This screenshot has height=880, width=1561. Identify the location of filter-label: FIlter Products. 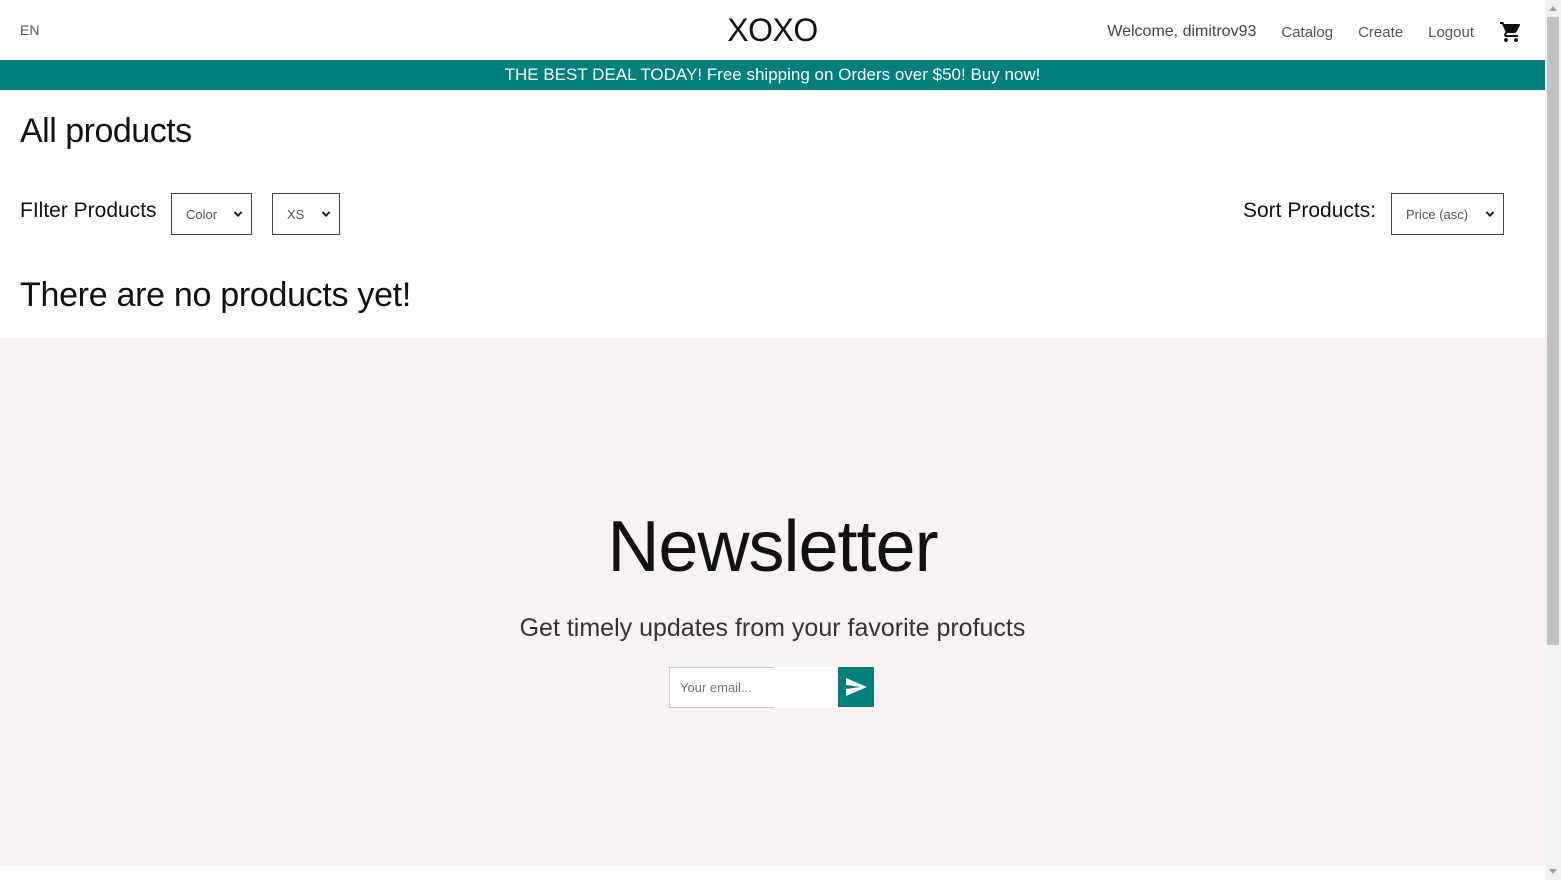
(88, 210).